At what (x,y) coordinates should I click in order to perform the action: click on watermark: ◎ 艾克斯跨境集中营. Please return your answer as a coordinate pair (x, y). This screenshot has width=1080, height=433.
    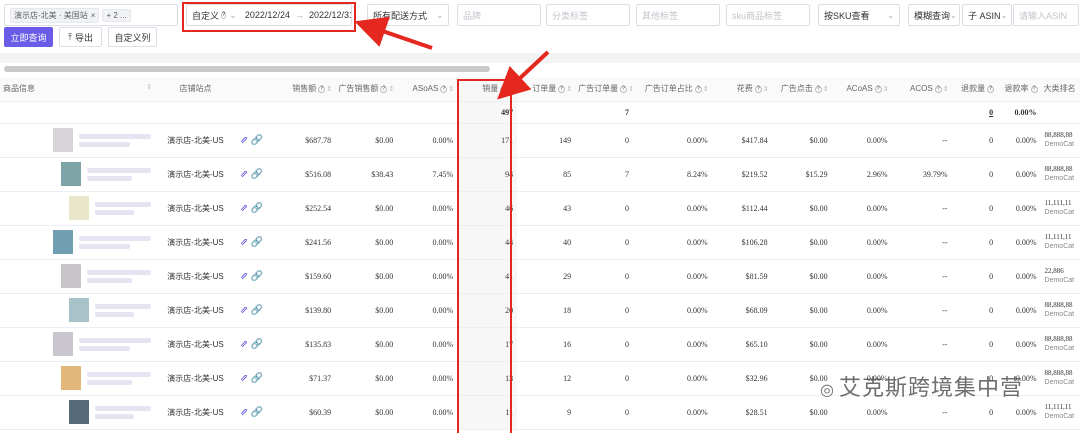
    Looking at the image, I should click on (921, 386).